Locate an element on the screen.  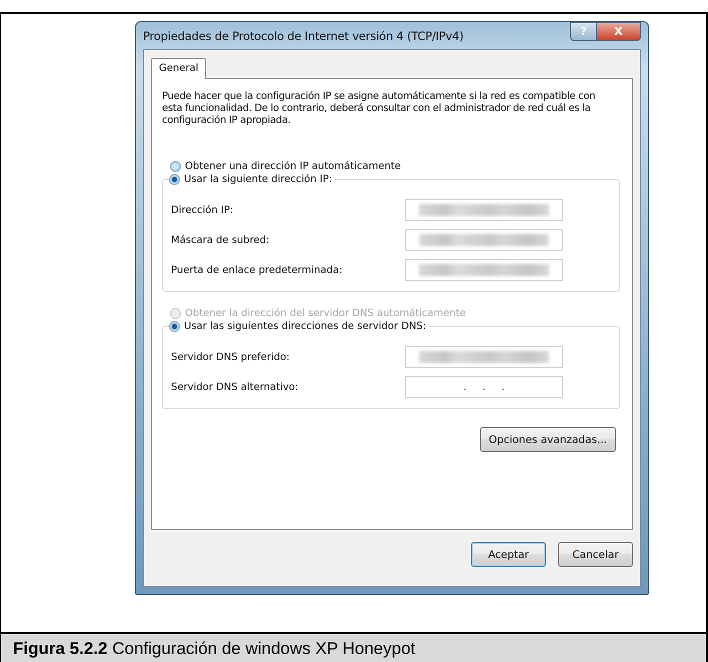
ok-button: Aceptar is located at coordinates (508, 554).